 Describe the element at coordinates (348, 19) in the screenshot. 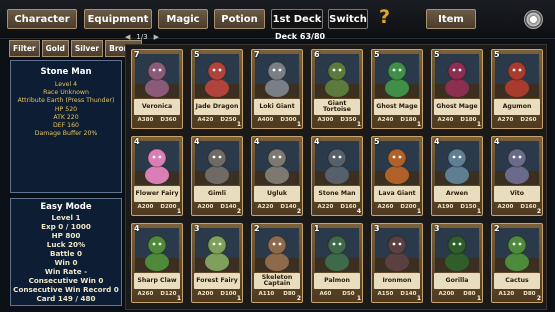

I see `switch-button: Switch` at that location.